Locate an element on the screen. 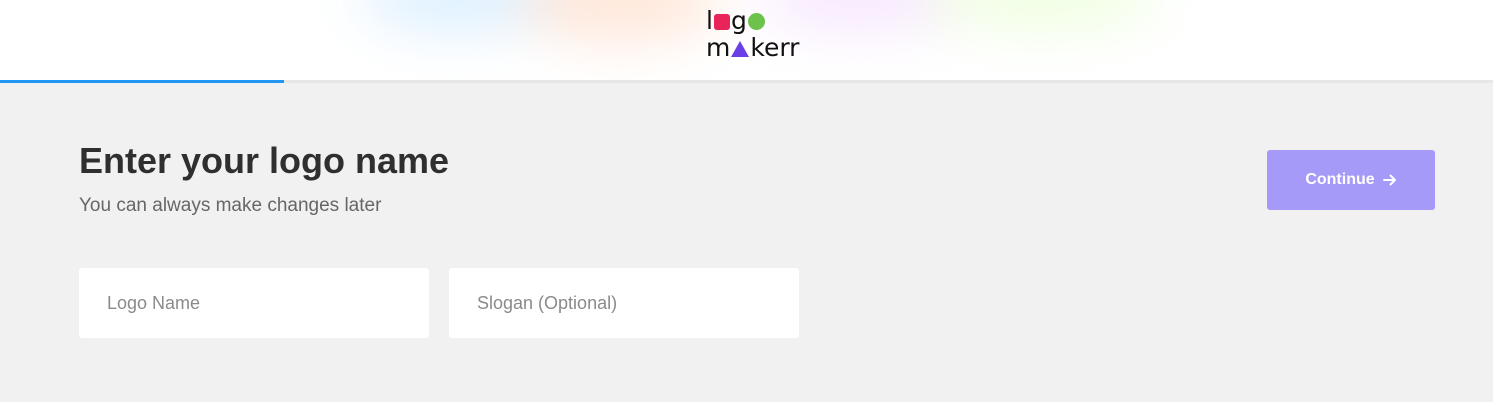  slogan-input is located at coordinates (624, 303).